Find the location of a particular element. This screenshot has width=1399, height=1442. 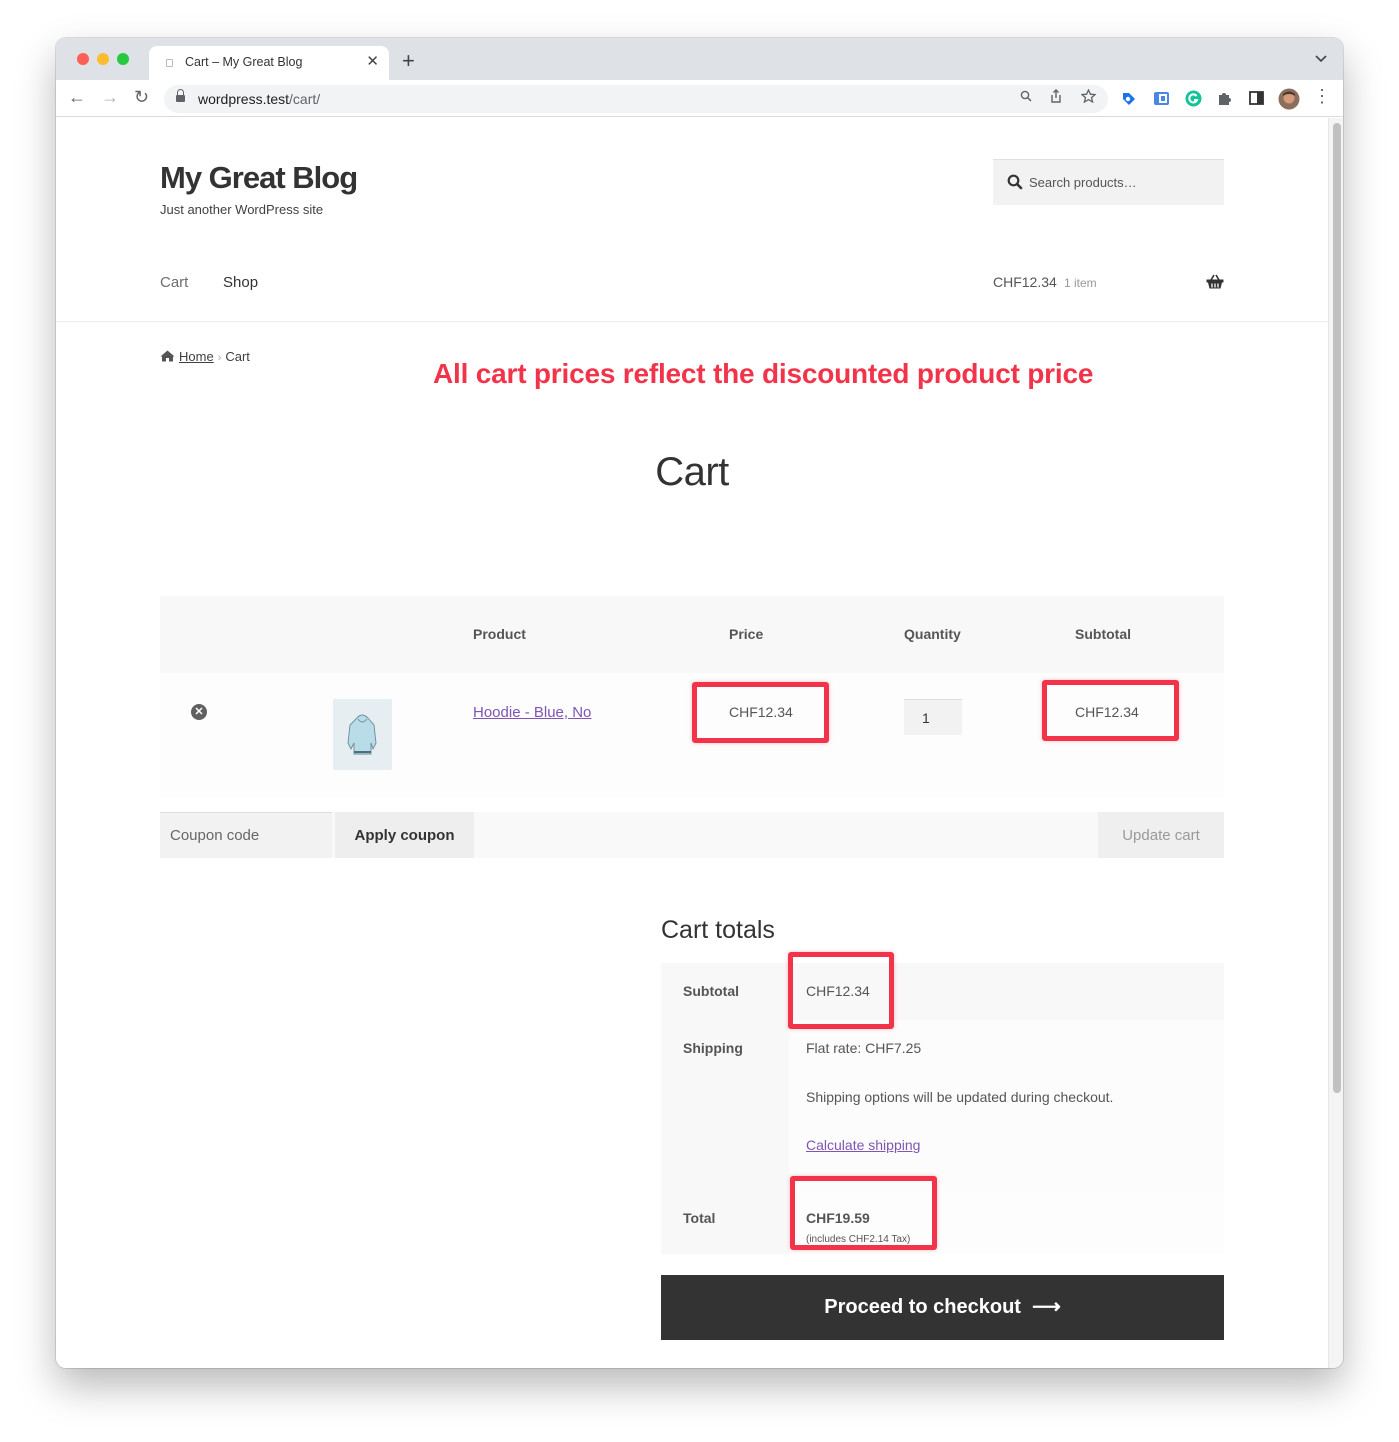

column-header-quantity: Quantity is located at coordinates (932, 634).